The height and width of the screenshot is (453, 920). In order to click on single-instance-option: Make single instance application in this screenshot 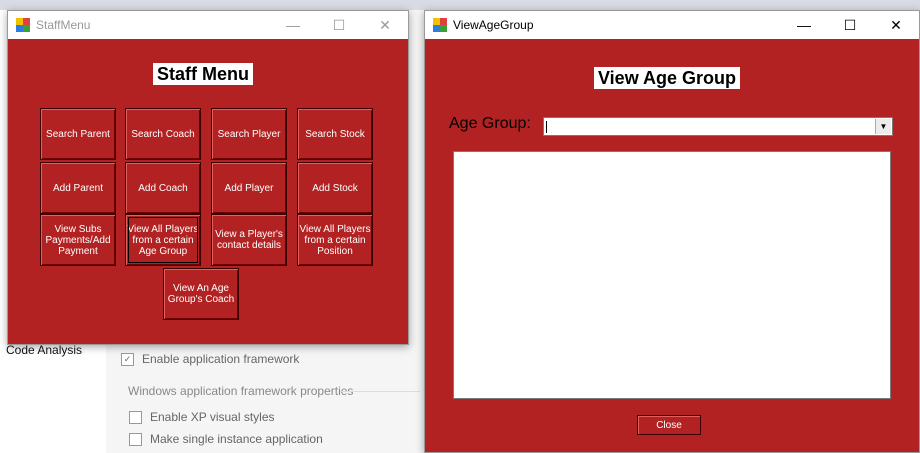, I will do `click(226, 439)`.